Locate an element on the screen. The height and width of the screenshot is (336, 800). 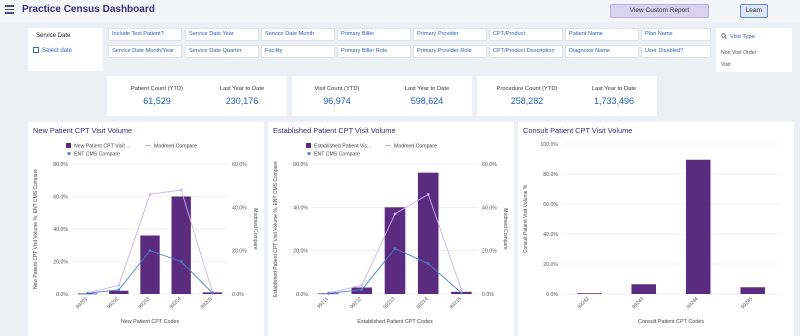
x-axis-title: Established Patient CPT Codes is located at coordinates (395, 322).